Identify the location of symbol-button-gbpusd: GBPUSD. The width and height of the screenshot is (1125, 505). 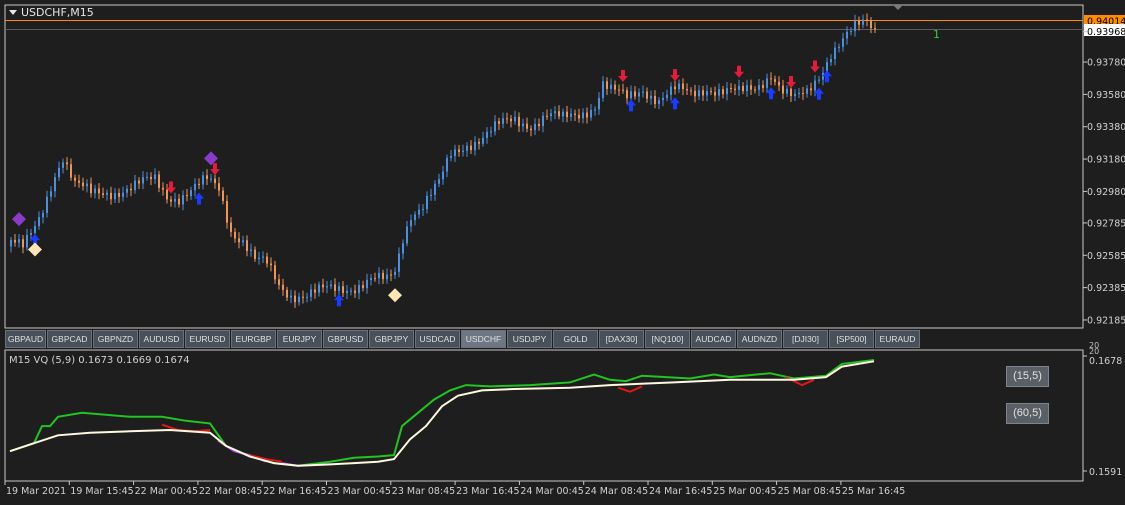
(345, 339).